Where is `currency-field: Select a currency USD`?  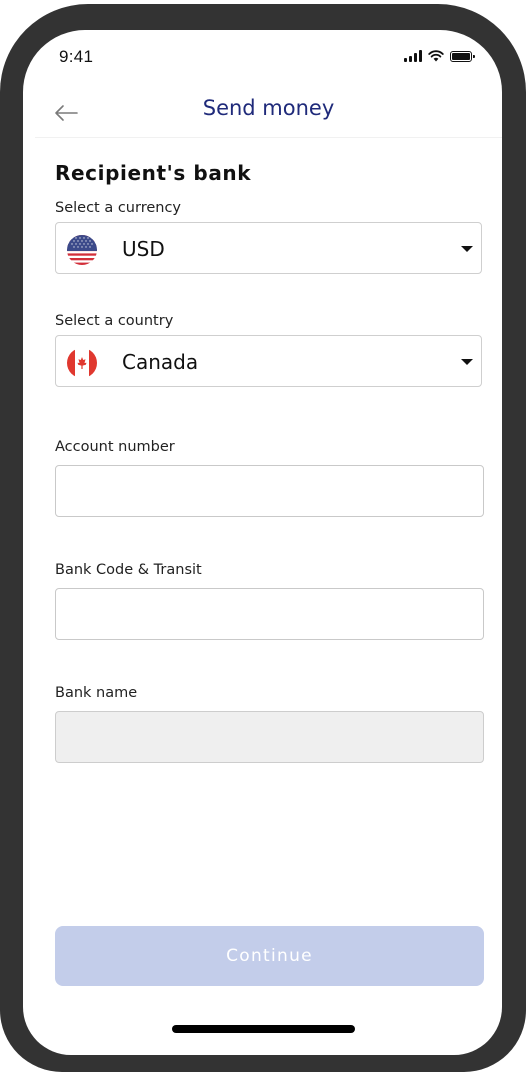 currency-field: Select a currency USD is located at coordinates (270, 236).